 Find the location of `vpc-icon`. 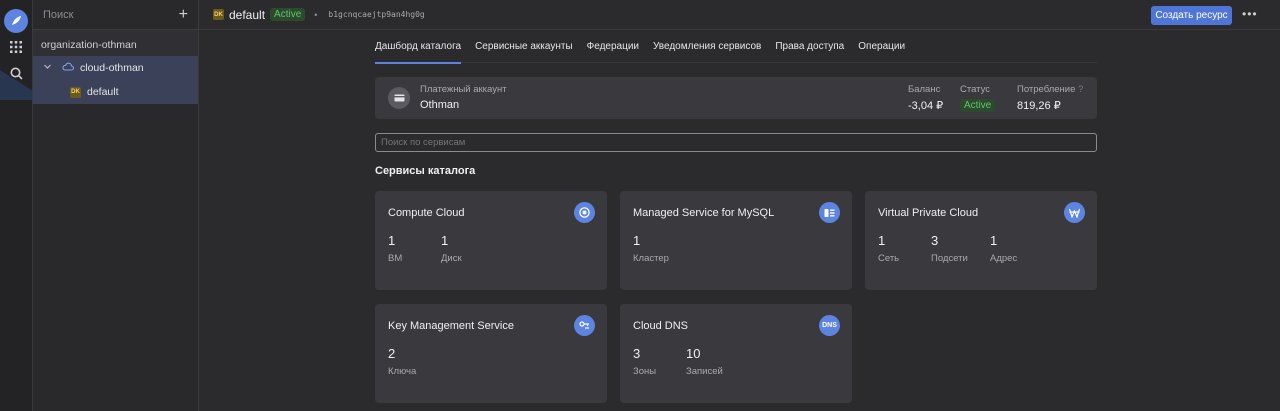

vpc-icon is located at coordinates (1074, 212).